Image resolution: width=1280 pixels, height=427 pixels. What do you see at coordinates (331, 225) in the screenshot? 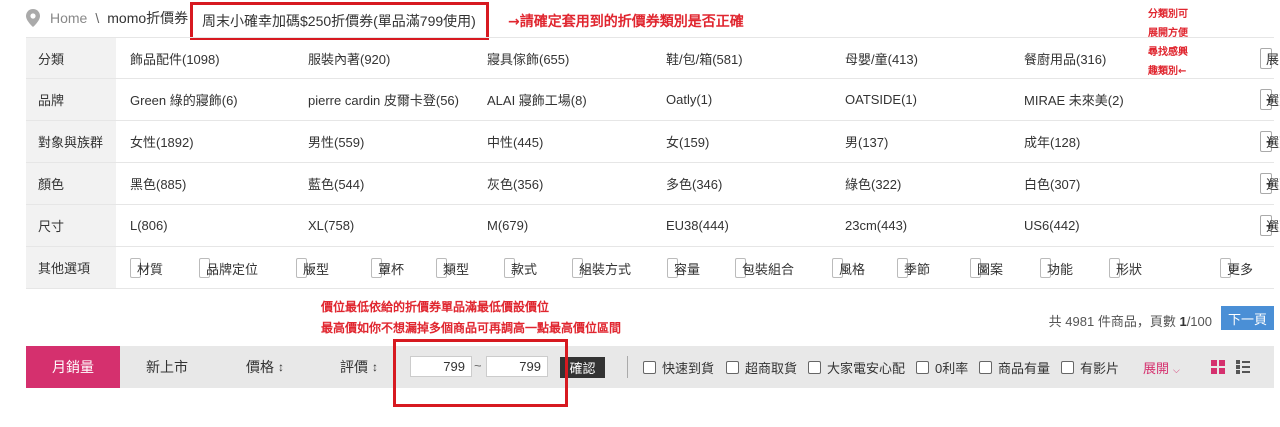
I see `filter-option: XL(758)` at bounding box center [331, 225].